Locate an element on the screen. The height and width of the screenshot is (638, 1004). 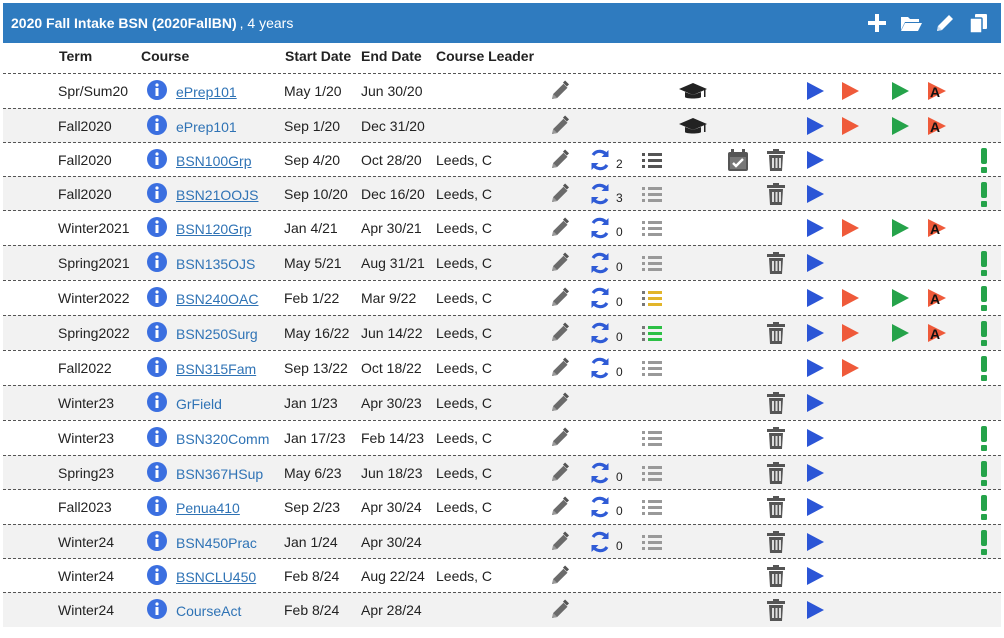
course-link: BSN21OOJS is located at coordinates (217, 195).